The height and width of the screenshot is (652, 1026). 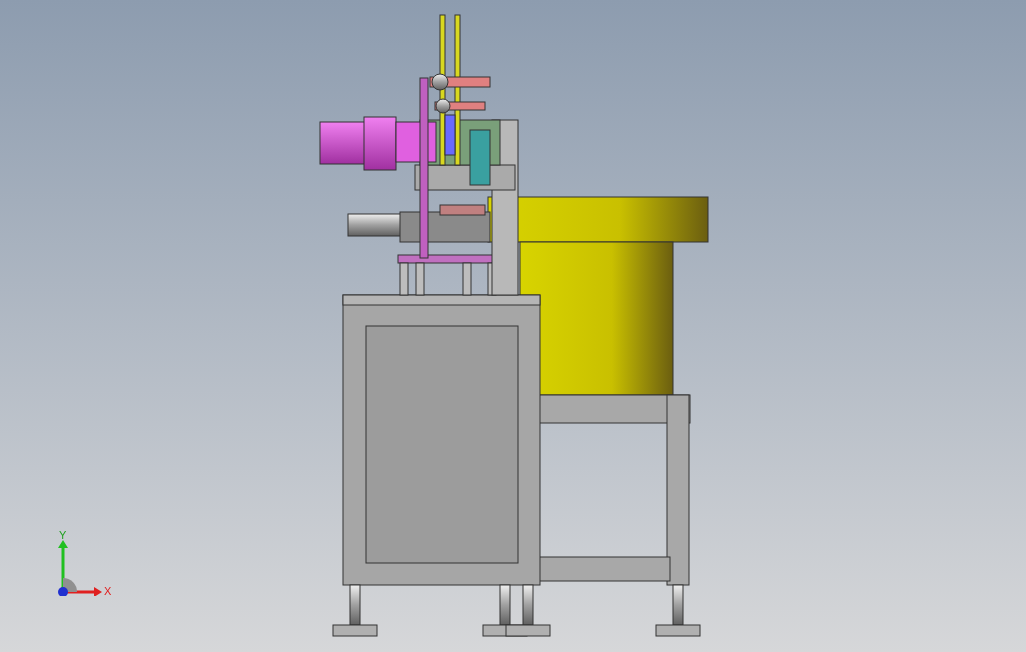 I want to click on y-axis-label: Y, so click(x=63, y=535).